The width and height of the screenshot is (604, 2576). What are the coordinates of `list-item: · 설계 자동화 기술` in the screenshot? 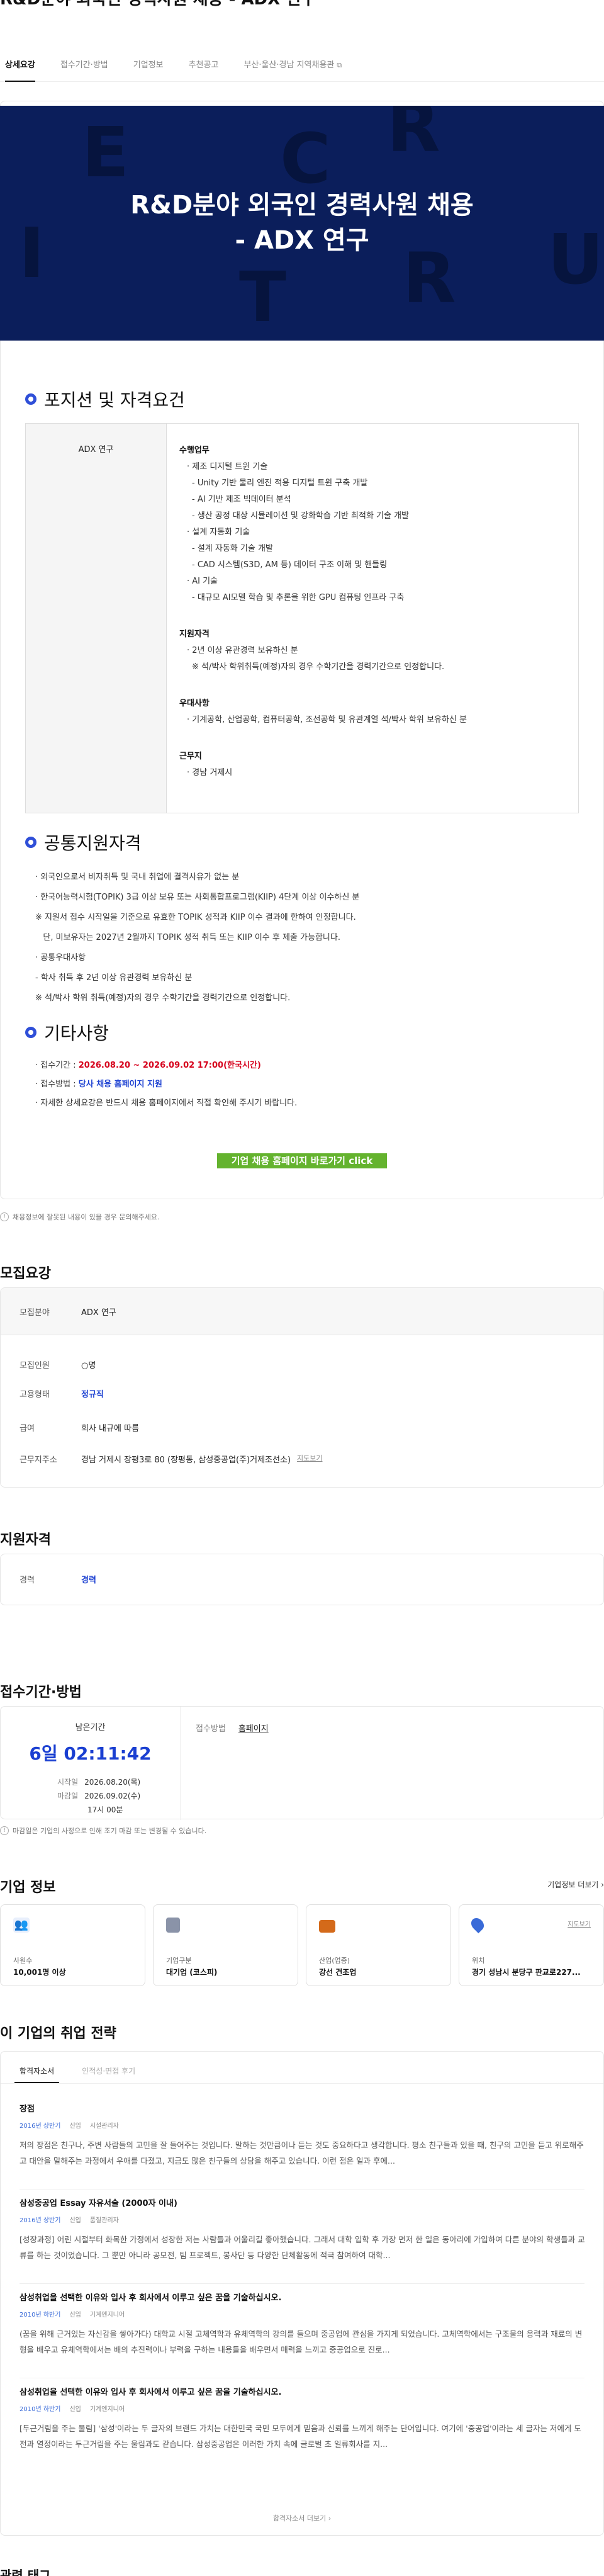 It's located at (218, 532).